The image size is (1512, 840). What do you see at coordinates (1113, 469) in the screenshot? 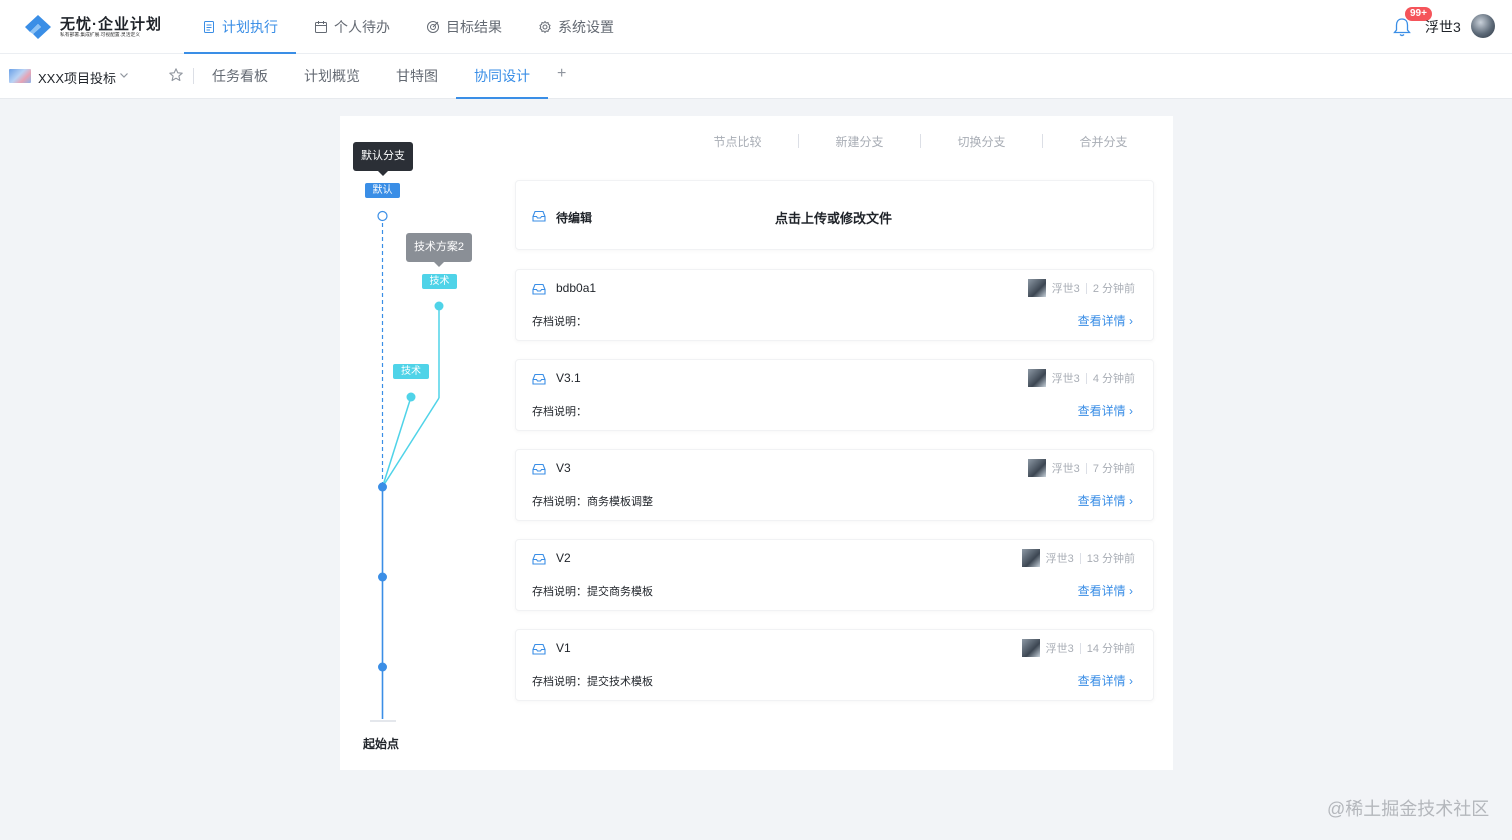
I see `version-time: 7 分钟前` at bounding box center [1113, 469].